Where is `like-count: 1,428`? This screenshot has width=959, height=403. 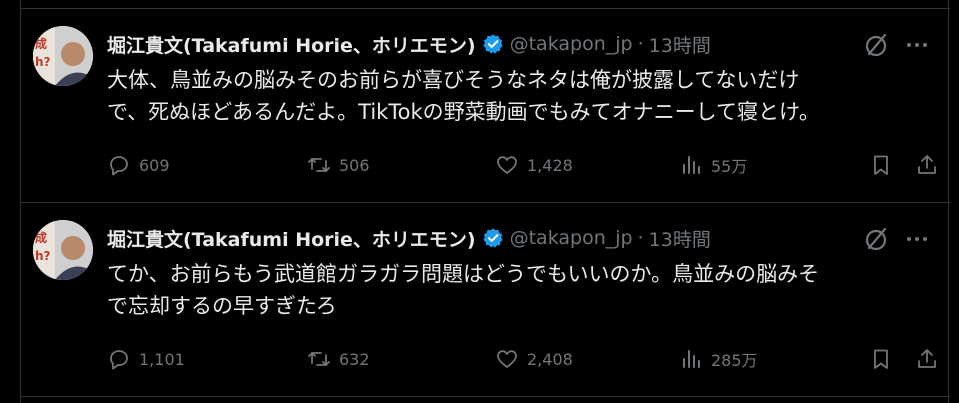 like-count: 1,428 is located at coordinates (550, 165).